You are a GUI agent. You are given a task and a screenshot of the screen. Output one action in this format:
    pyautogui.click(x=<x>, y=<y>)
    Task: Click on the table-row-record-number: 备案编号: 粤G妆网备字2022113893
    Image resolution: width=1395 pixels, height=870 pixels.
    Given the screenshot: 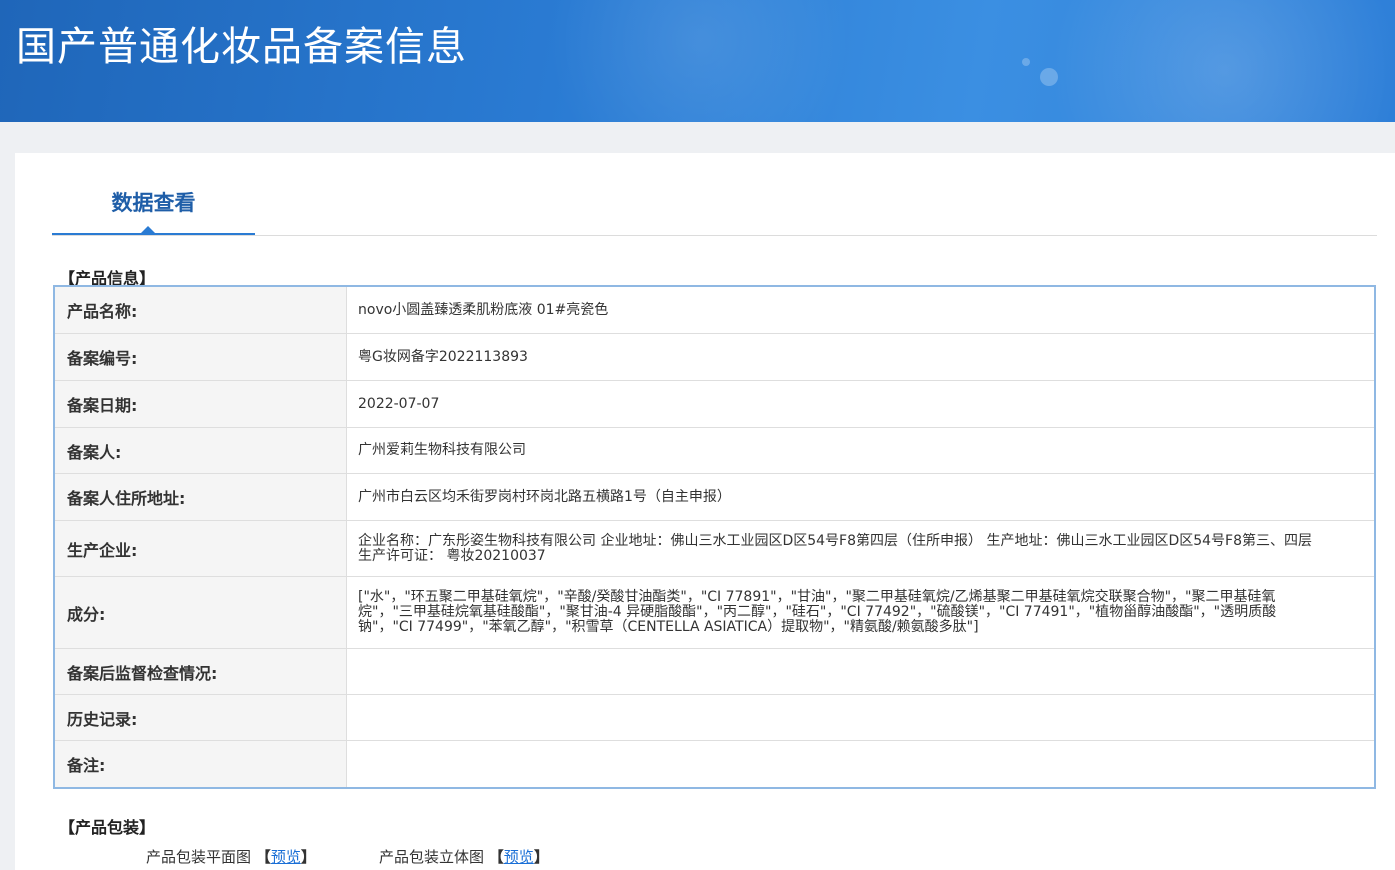 What is the action you would take?
    pyautogui.click(x=714, y=357)
    